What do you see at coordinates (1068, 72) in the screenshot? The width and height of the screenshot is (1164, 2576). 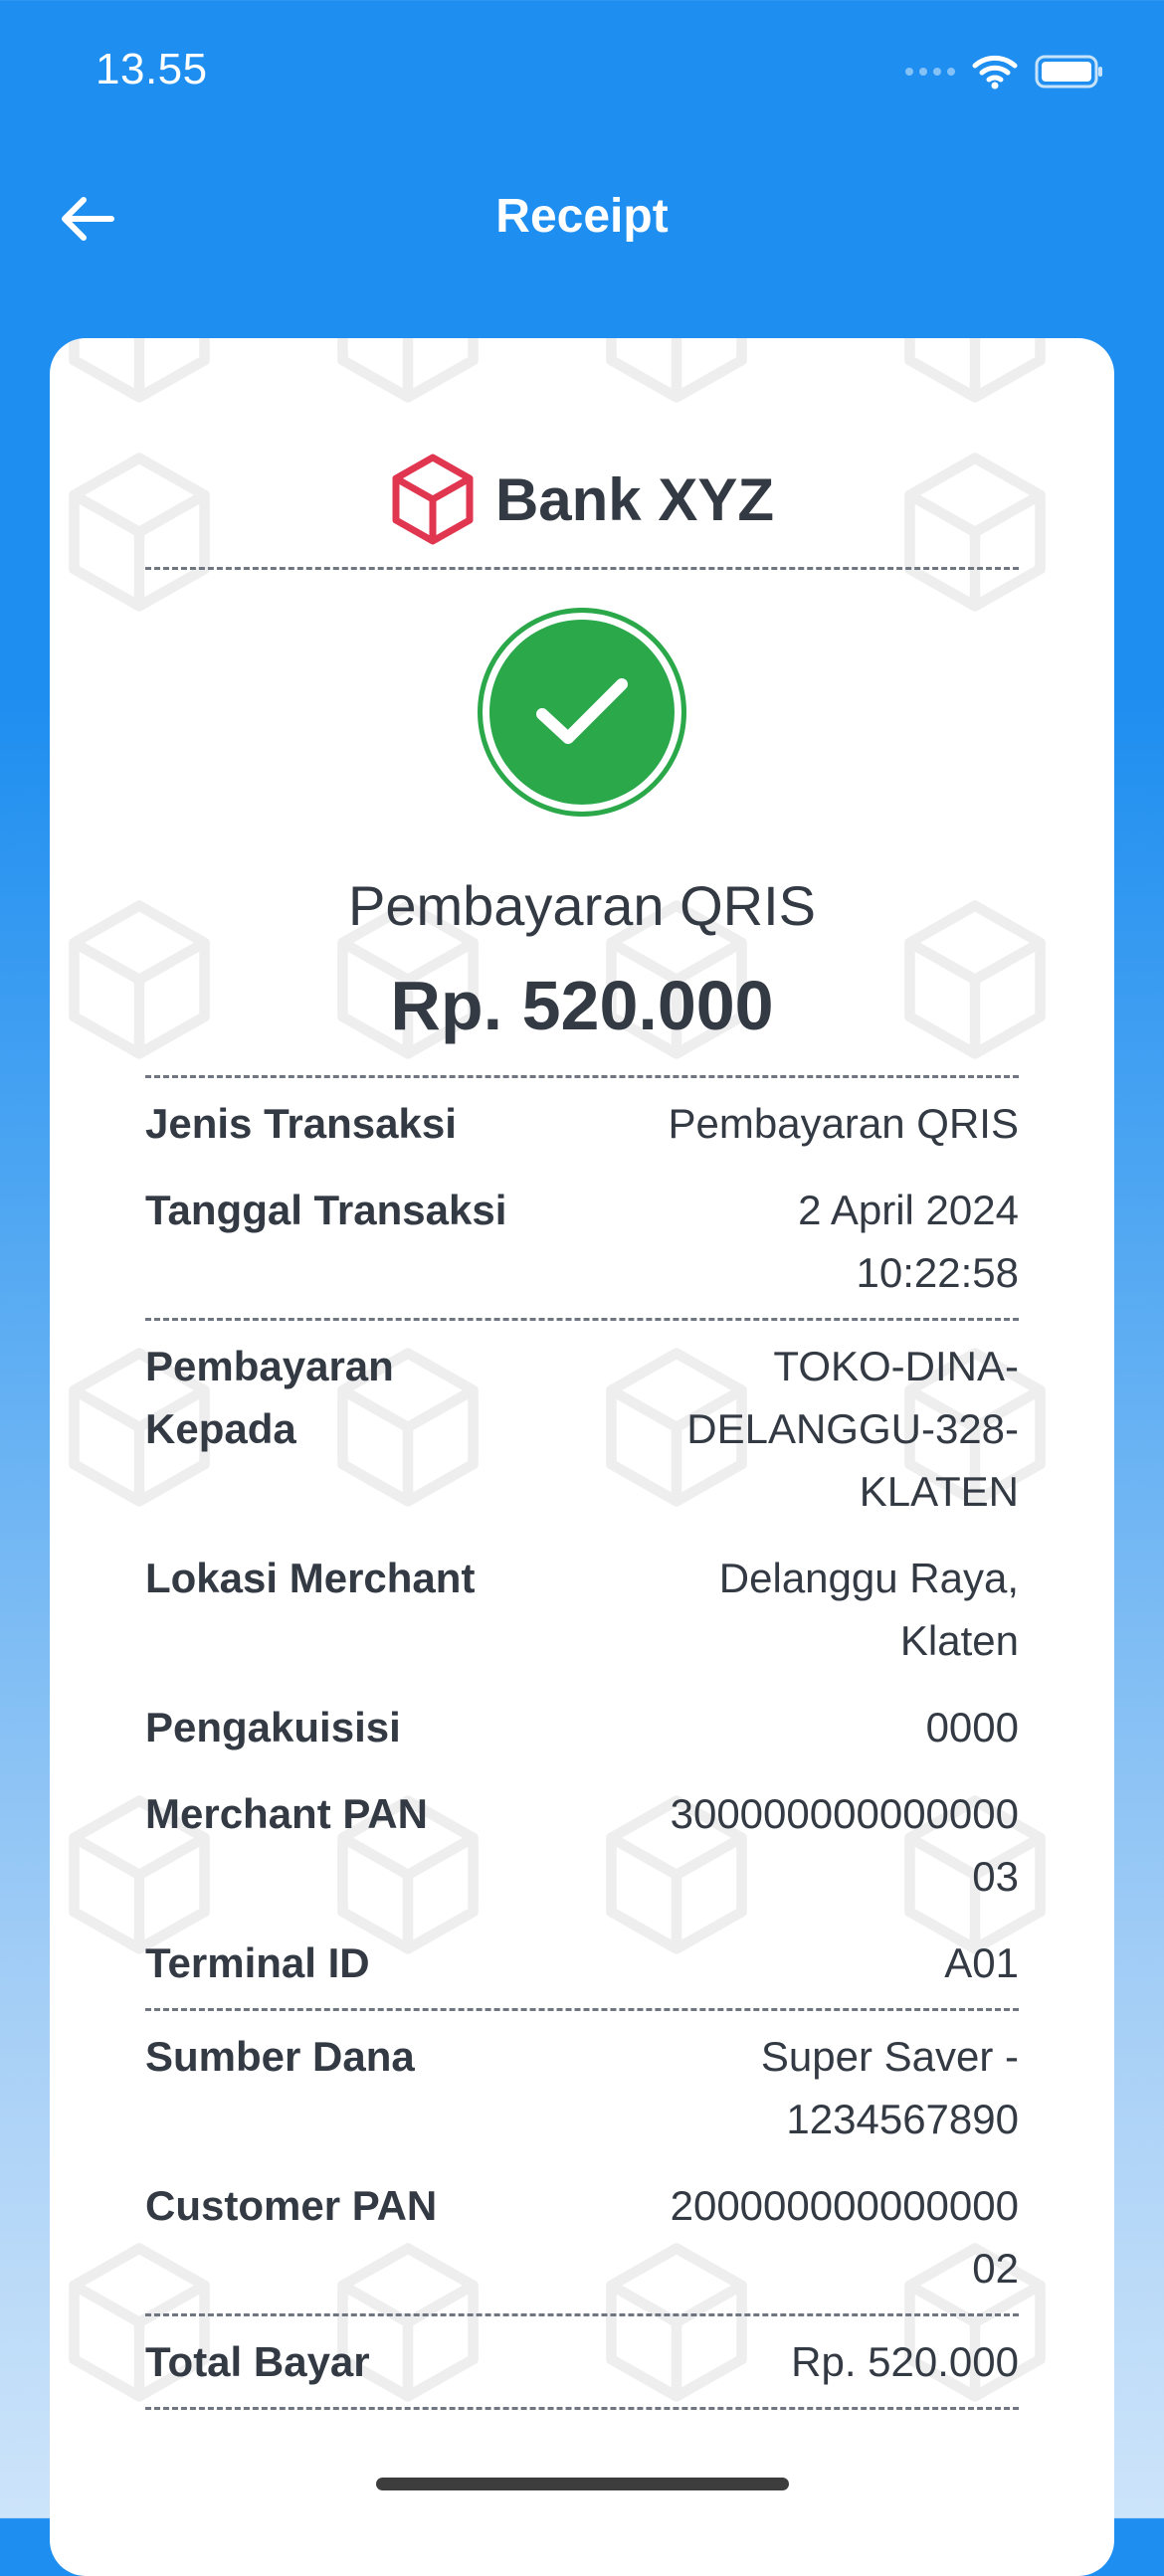 I see `battery-icon` at bounding box center [1068, 72].